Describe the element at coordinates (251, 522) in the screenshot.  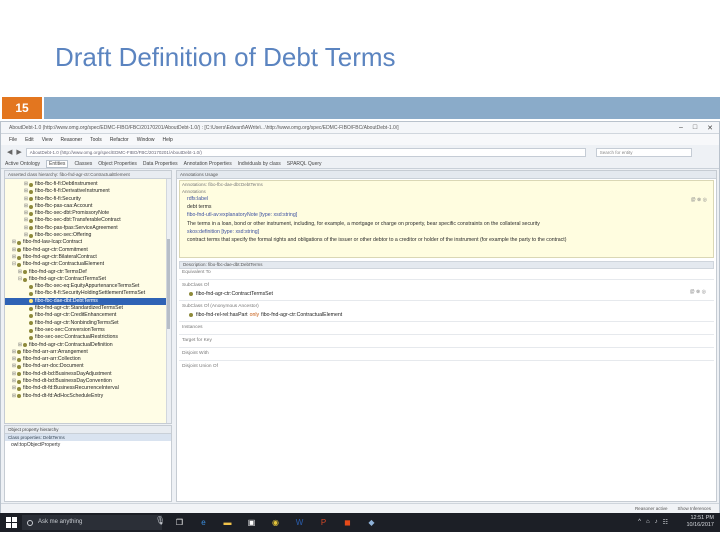
I see `store-icon: ▣` at that location.